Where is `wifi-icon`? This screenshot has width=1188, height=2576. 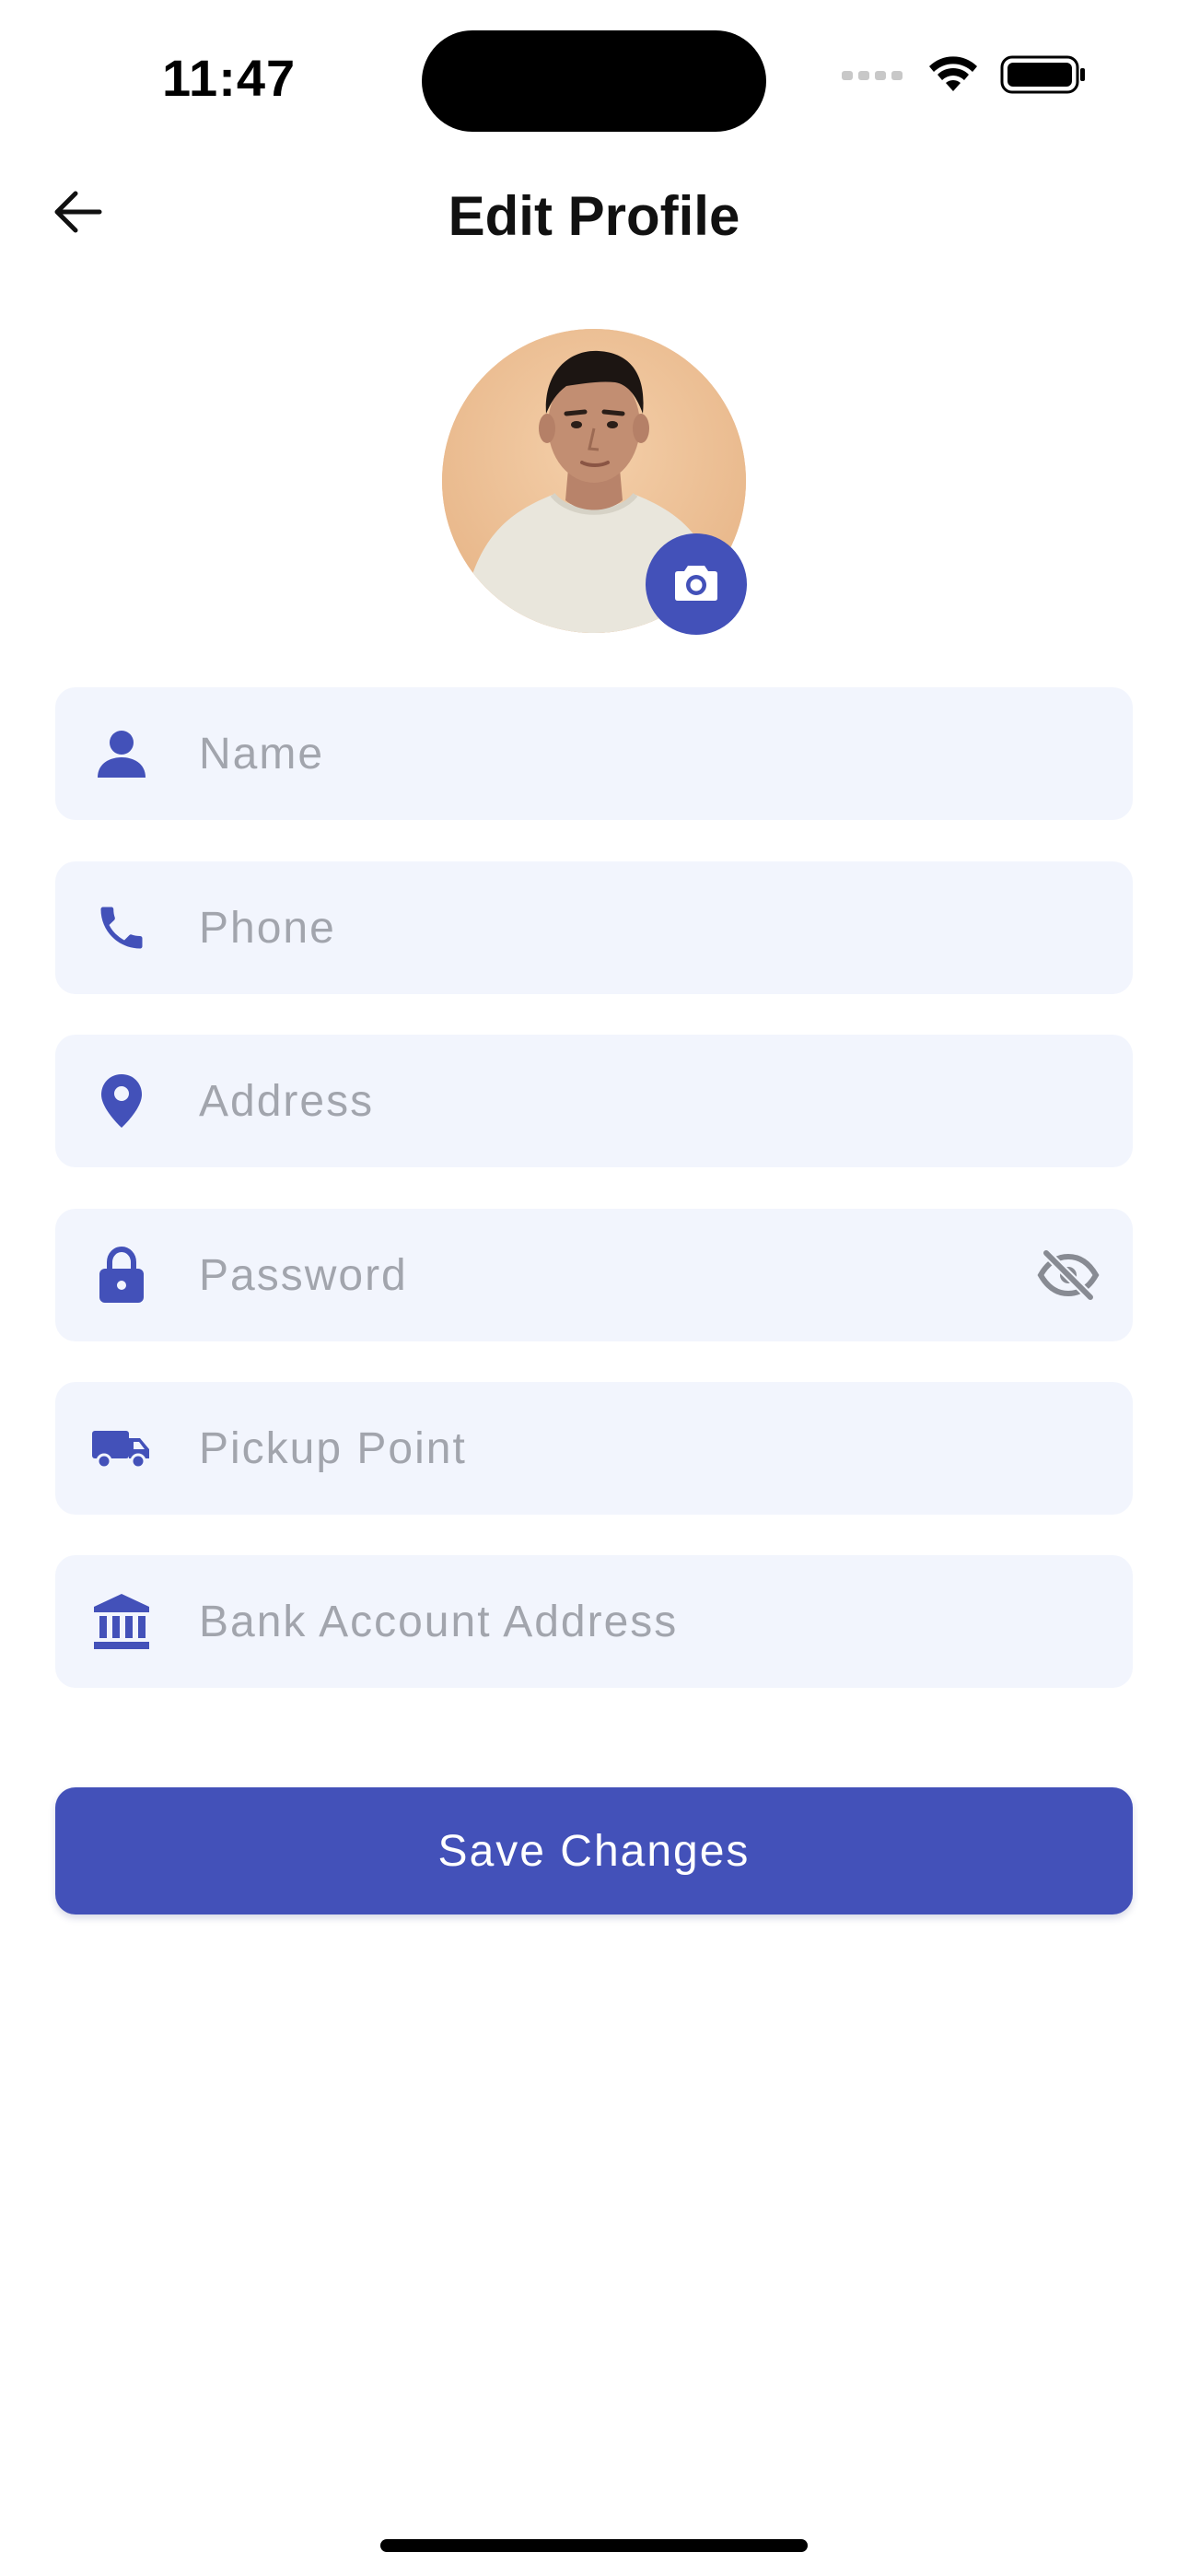 wifi-icon is located at coordinates (953, 77).